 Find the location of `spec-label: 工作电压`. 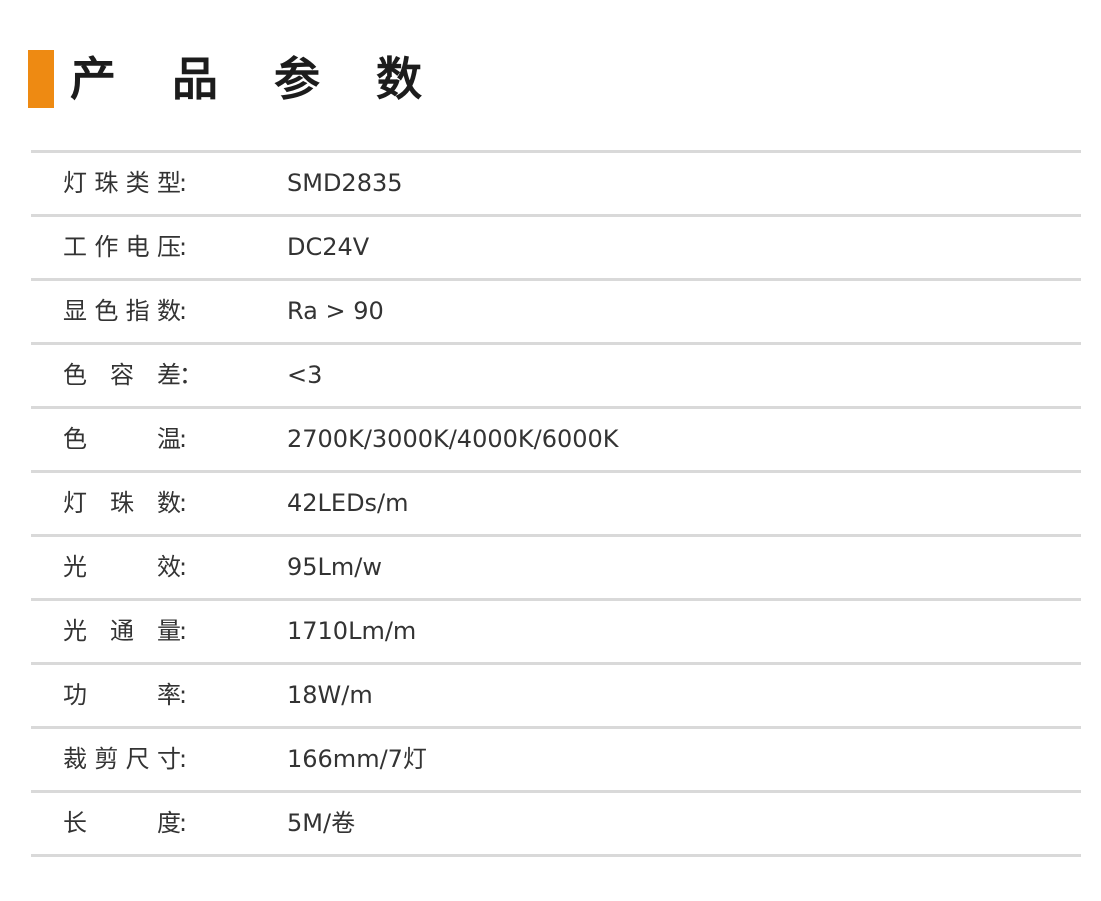

spec-label: 工作电压 is located at coordinates (122, 247).